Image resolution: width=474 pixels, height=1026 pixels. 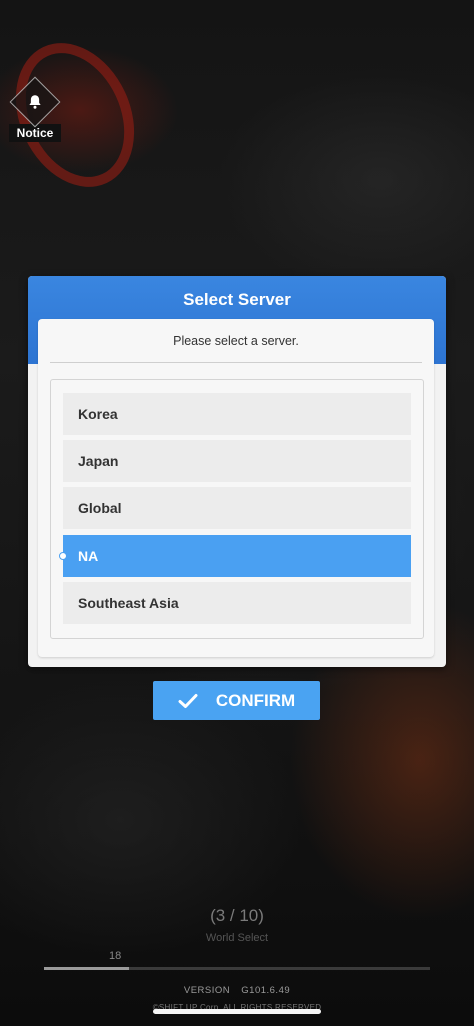 I want to click on notice-frame, so click(x=35, y=102).